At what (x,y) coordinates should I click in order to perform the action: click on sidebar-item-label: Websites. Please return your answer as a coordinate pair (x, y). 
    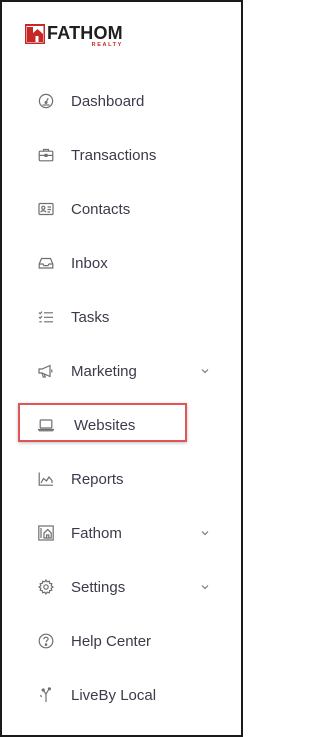
    Looking at the image, I should click on (105, 425).